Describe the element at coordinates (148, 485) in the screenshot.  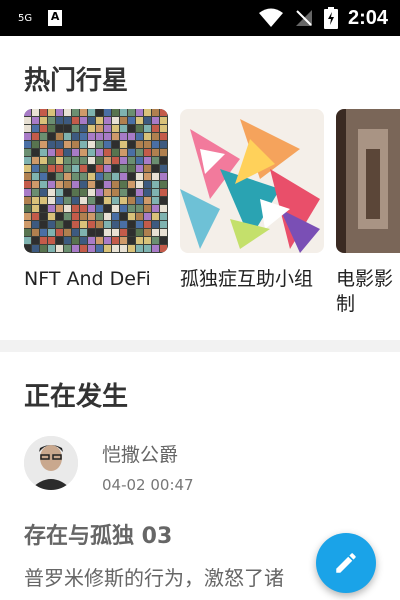
I see `post-timestamp: 04-02 00:47` at that location.